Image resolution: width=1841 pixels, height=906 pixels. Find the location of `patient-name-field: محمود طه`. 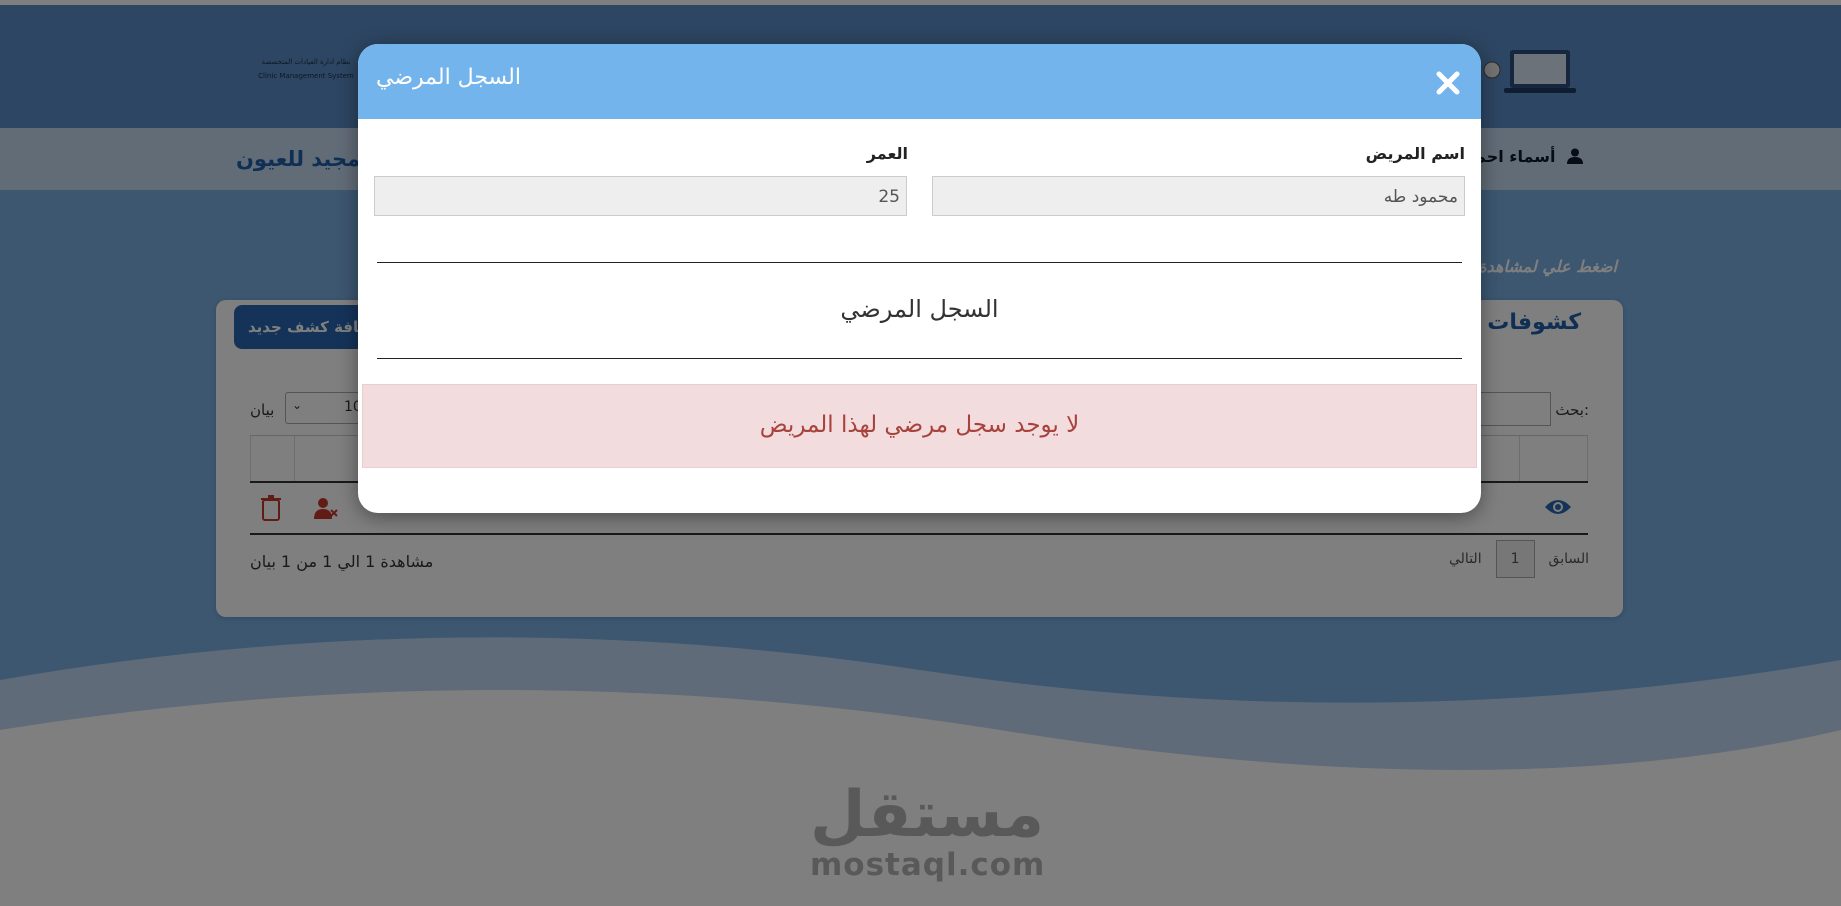

patient-name-field: محمود طه is located at coordinates (1198, 196).